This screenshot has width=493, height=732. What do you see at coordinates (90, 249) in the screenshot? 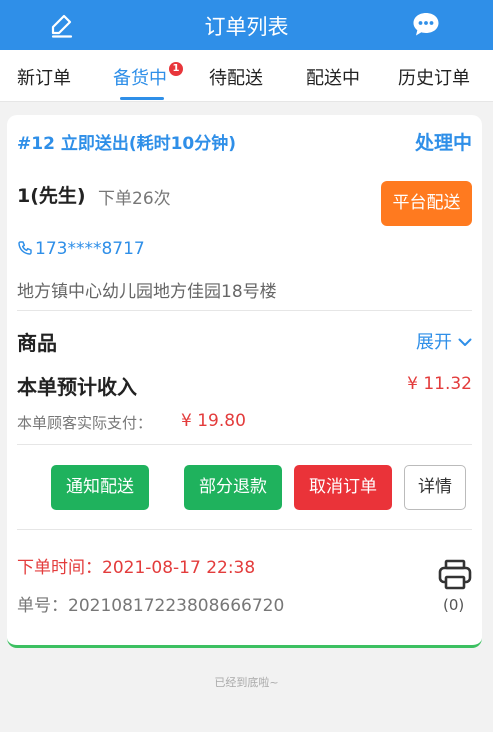
I see `phone-number: 173****8717` at bounding box center [90, 249].